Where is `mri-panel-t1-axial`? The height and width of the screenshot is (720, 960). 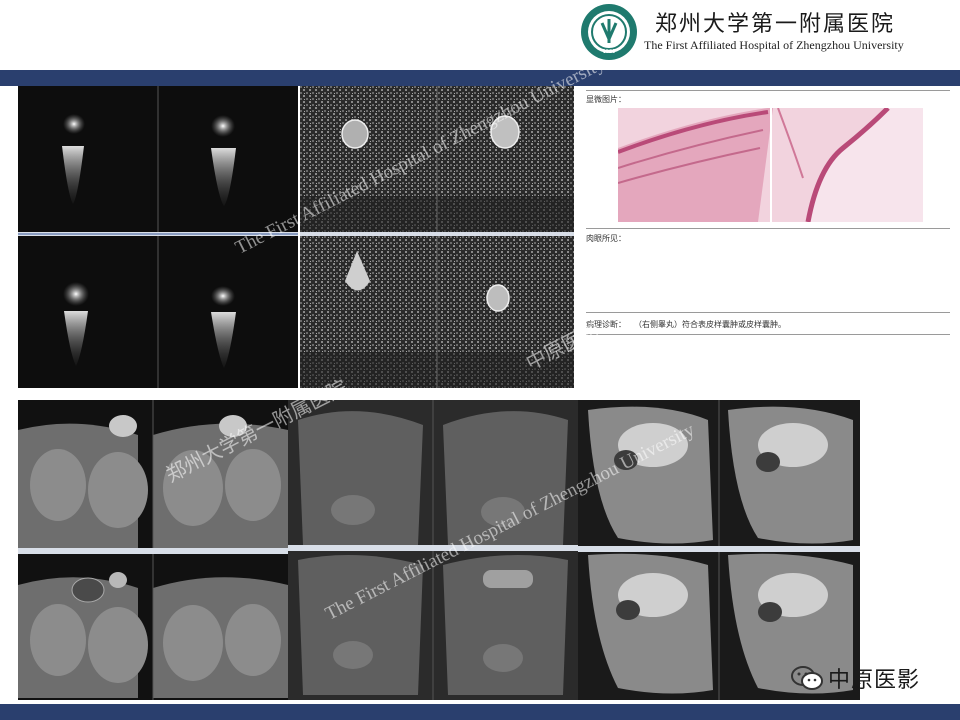
mri-panel-t1-axial is located at coordinates (153, 550).